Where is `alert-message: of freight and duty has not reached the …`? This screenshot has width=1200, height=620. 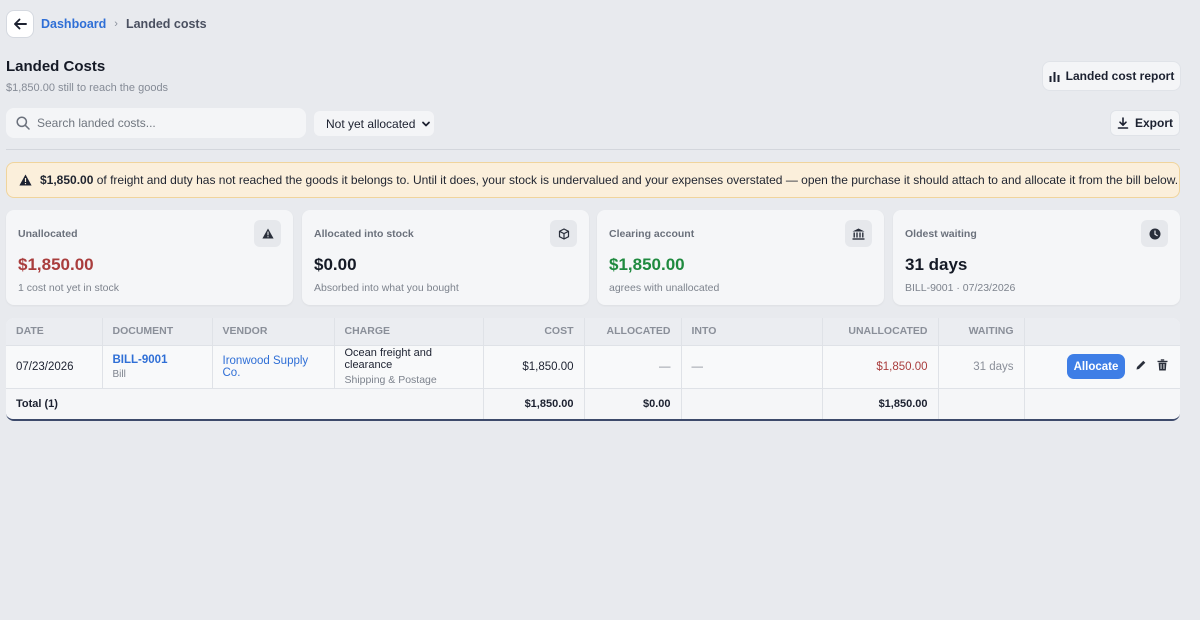 alert-message: of freight and duty has not reached the … is located at coordinates (636, 180).